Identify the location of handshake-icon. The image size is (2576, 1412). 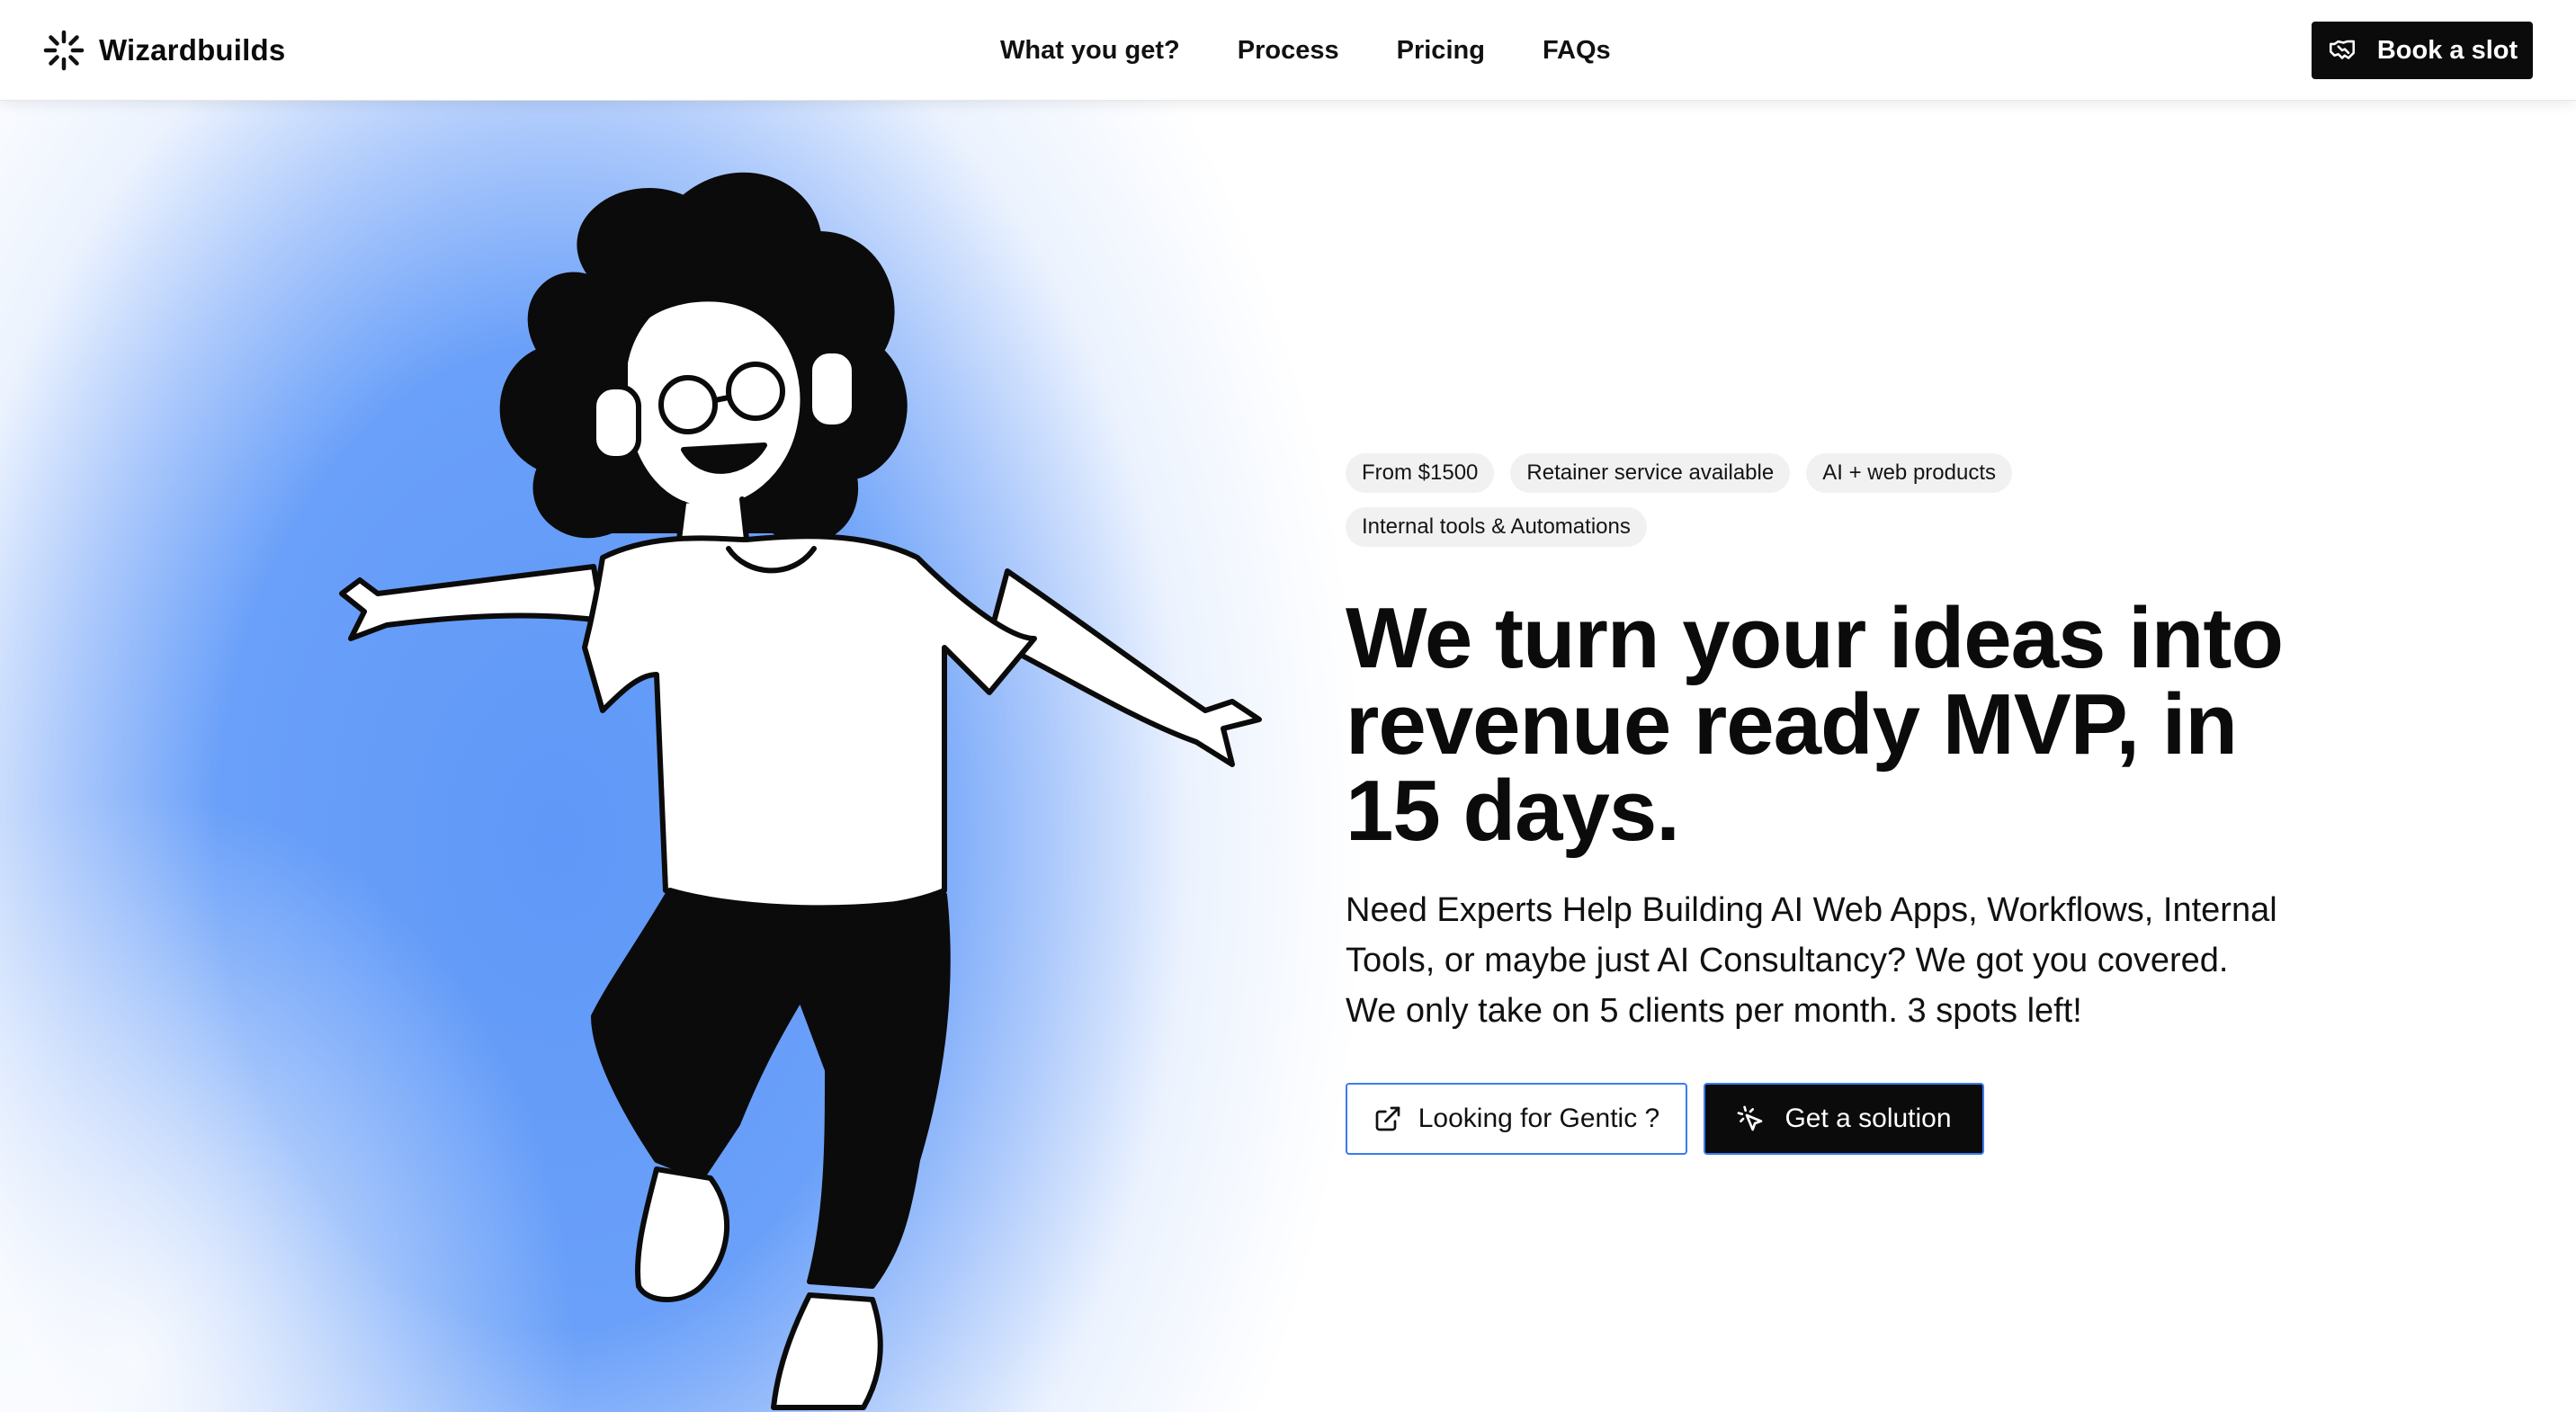
(2342, 49).